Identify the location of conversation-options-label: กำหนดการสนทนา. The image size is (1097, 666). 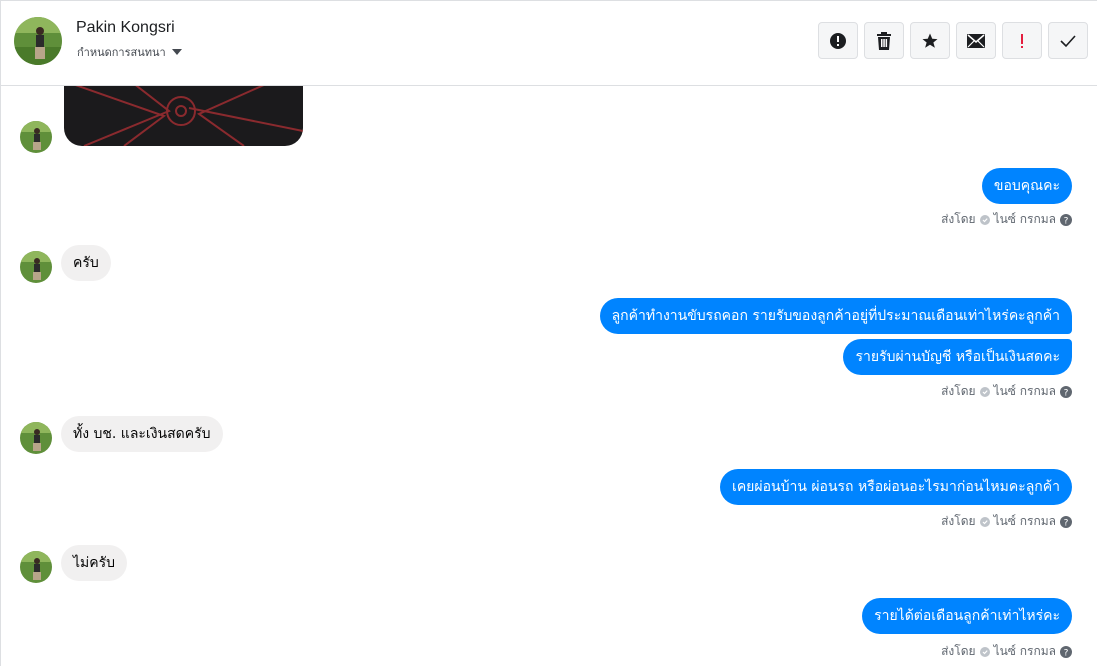
(121, 52).